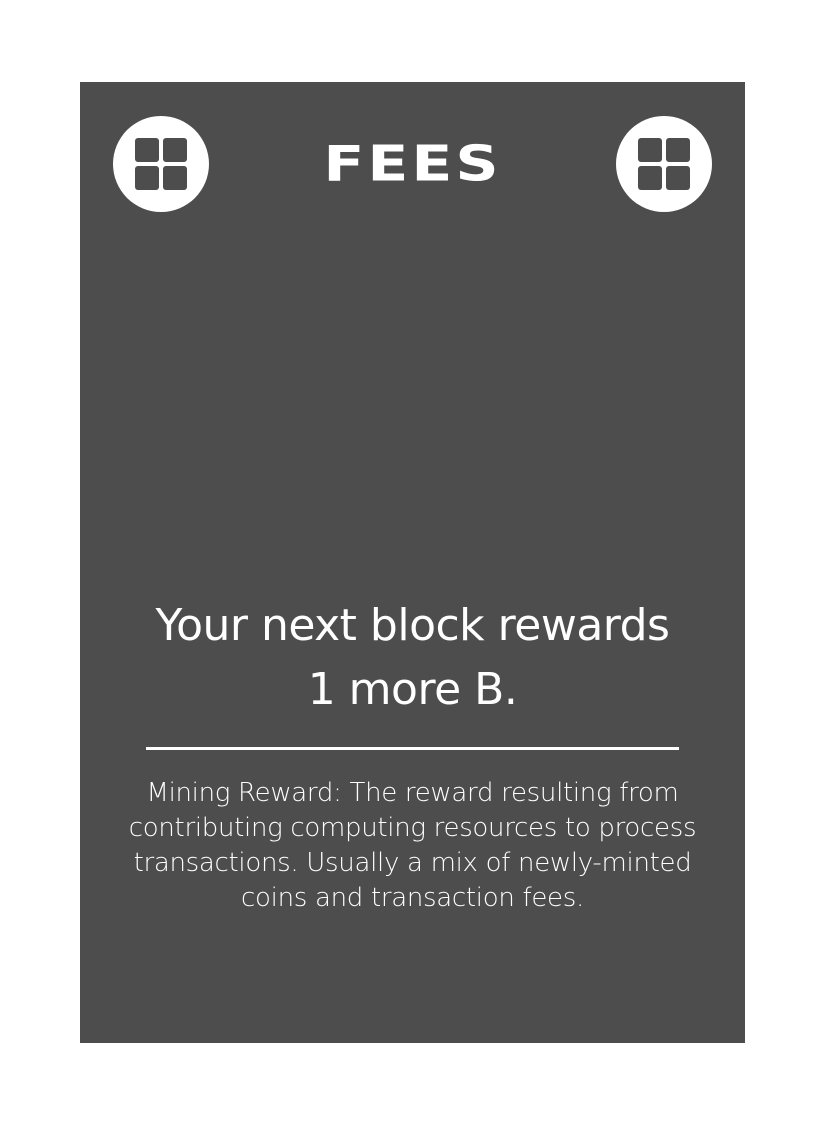 The height and width of the screenshot is (1125, 825). What do you see at coordinates (412, 748) in the screenshot?
I see `divider` at bounding box center [412, 748].